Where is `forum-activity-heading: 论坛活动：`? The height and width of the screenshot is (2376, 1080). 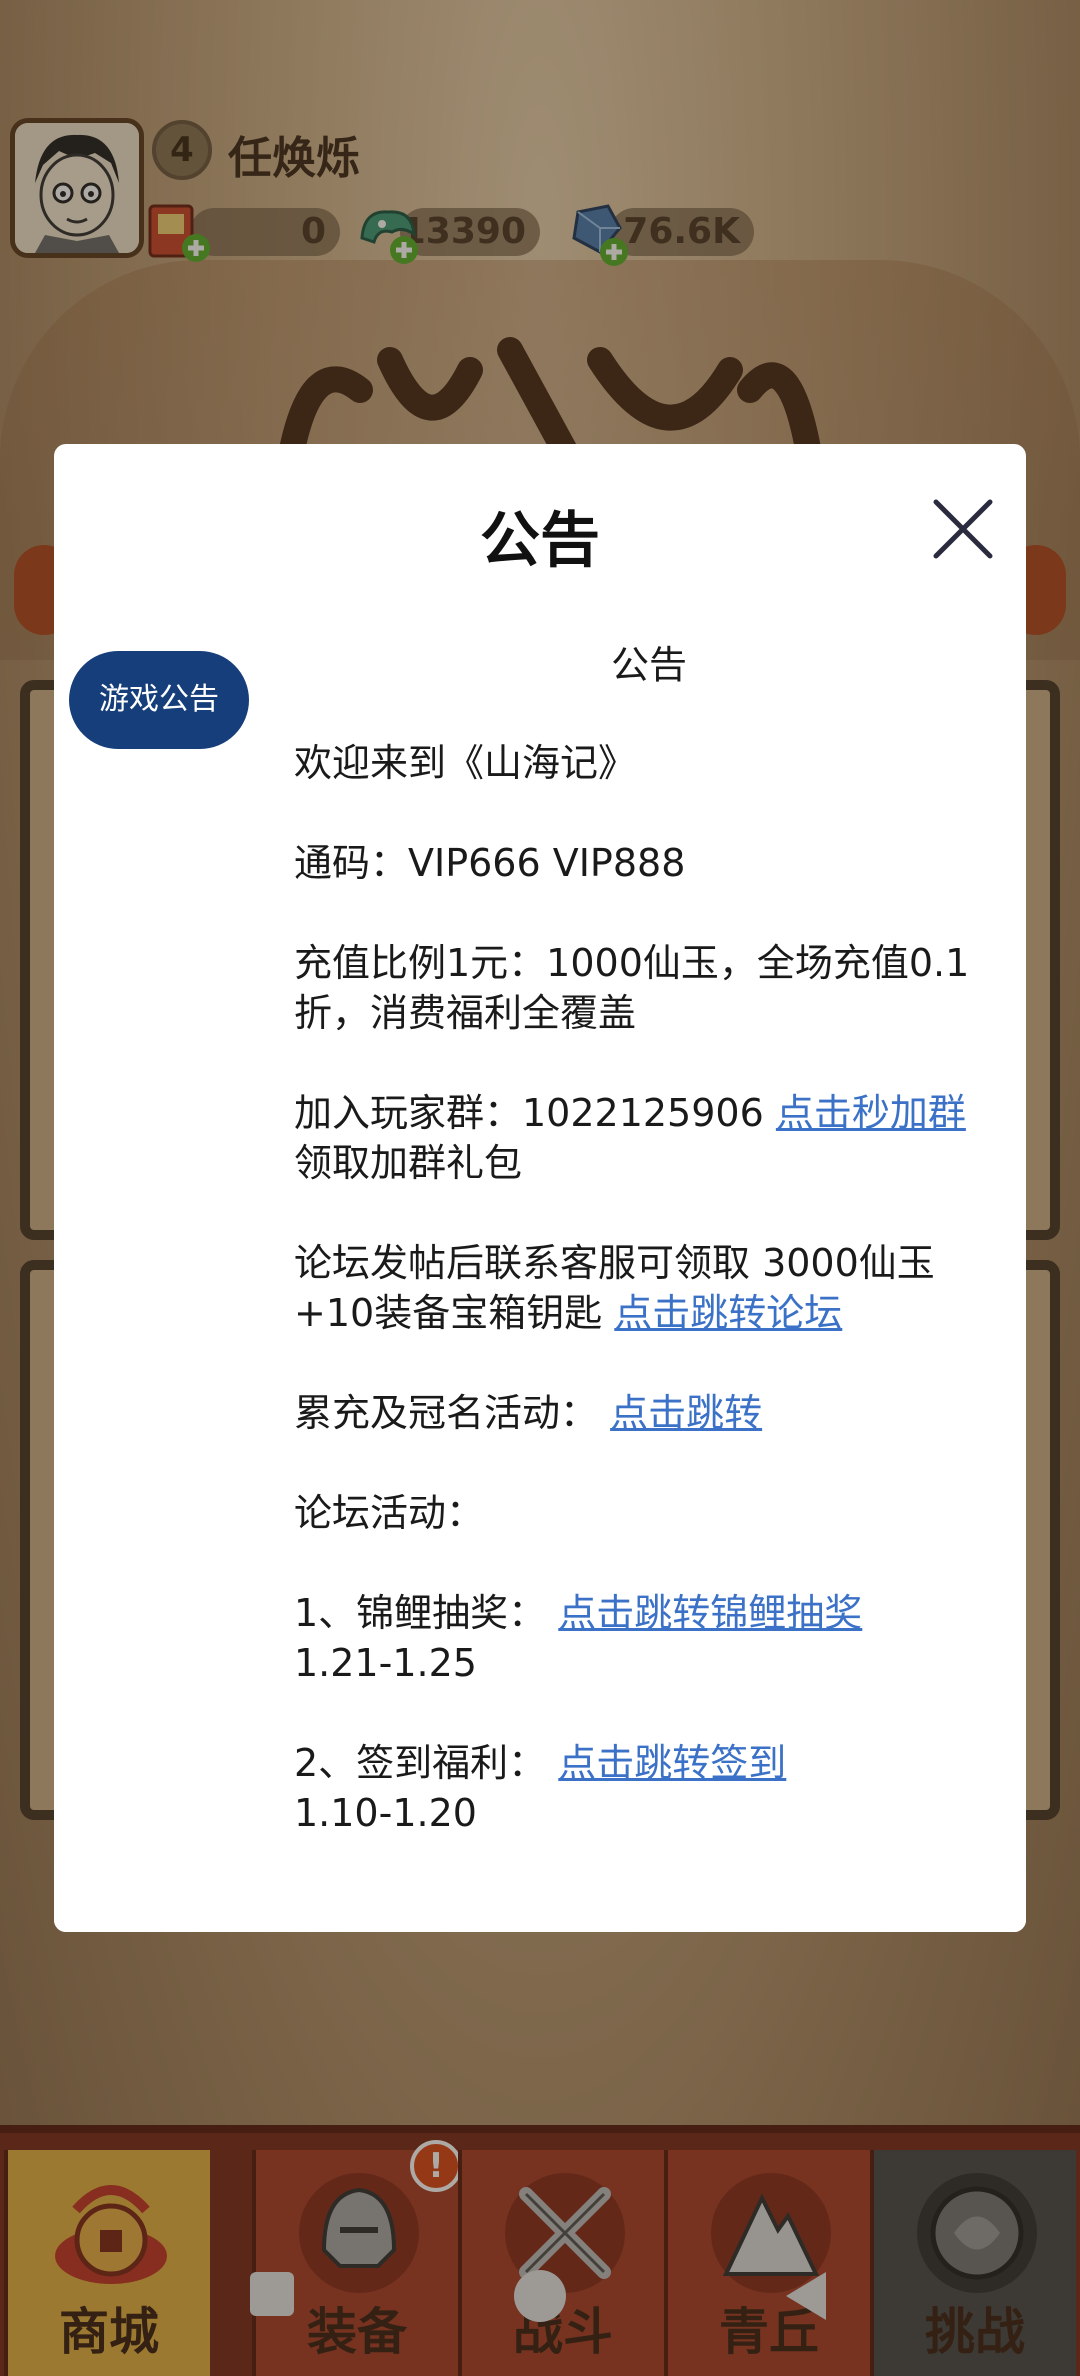 forum-activity-heading: 论坛活动： is located at coordinates (389, 1513).